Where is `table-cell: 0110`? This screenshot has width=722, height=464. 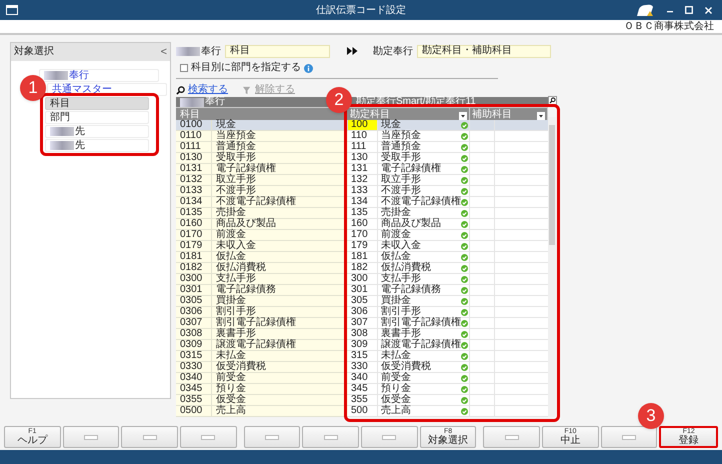
table-cell: 0110 is located at coordinates (194, 136).